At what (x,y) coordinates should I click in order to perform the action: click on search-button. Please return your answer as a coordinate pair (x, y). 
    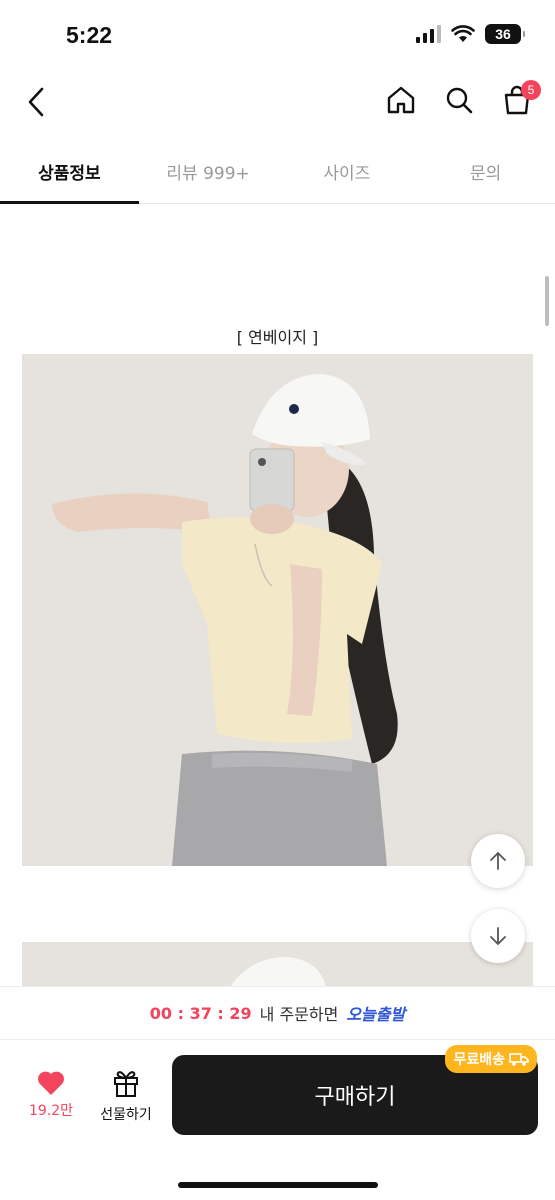
    Looking at the image, I should click on (459, 100).